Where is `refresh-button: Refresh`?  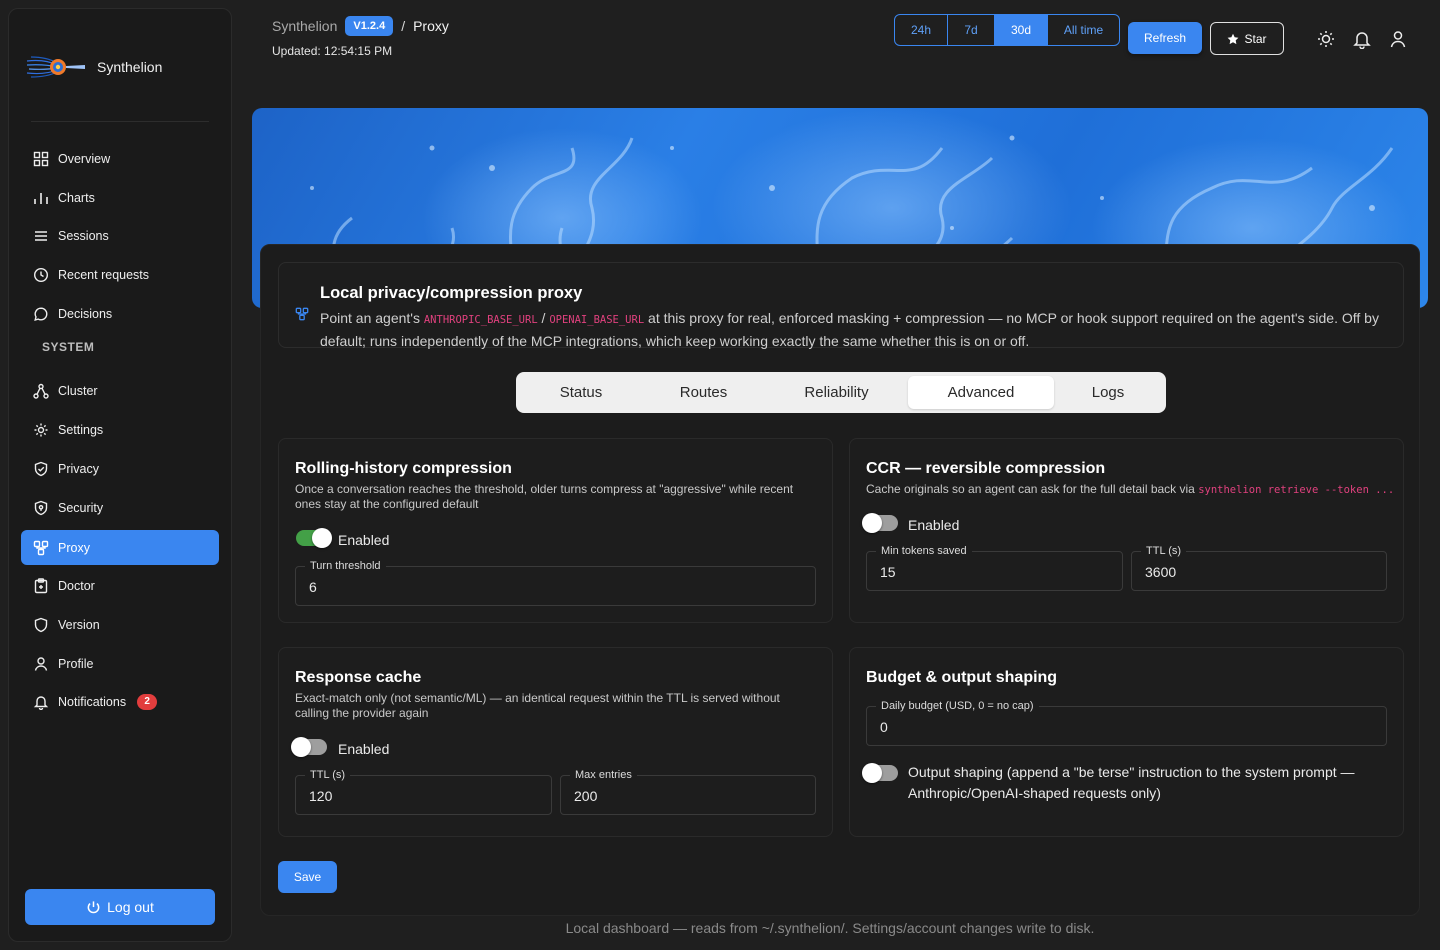
refresh-button: Refresh is located at coordinates (1165, 38).